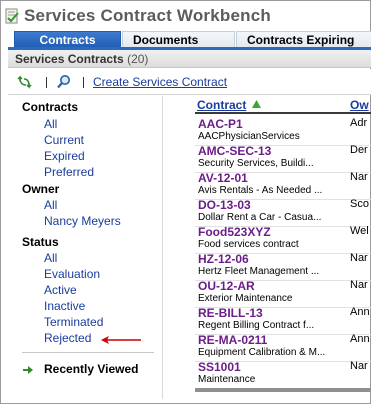 Image resolution: width=371 pixels, height=404 pixels. I want to click on contract-id-link: AAC-P1, so click(220, 124).